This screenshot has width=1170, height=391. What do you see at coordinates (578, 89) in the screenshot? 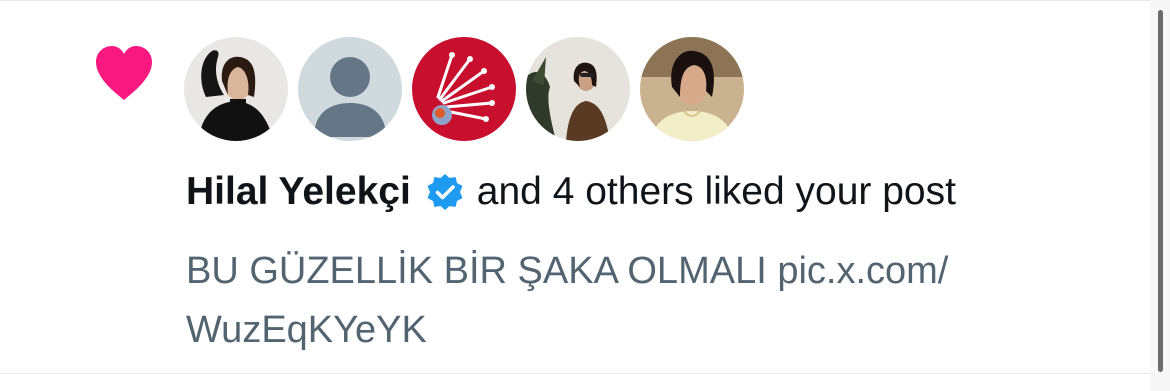
I see `avatar-woman-plants` at bounding box center [578, 89].